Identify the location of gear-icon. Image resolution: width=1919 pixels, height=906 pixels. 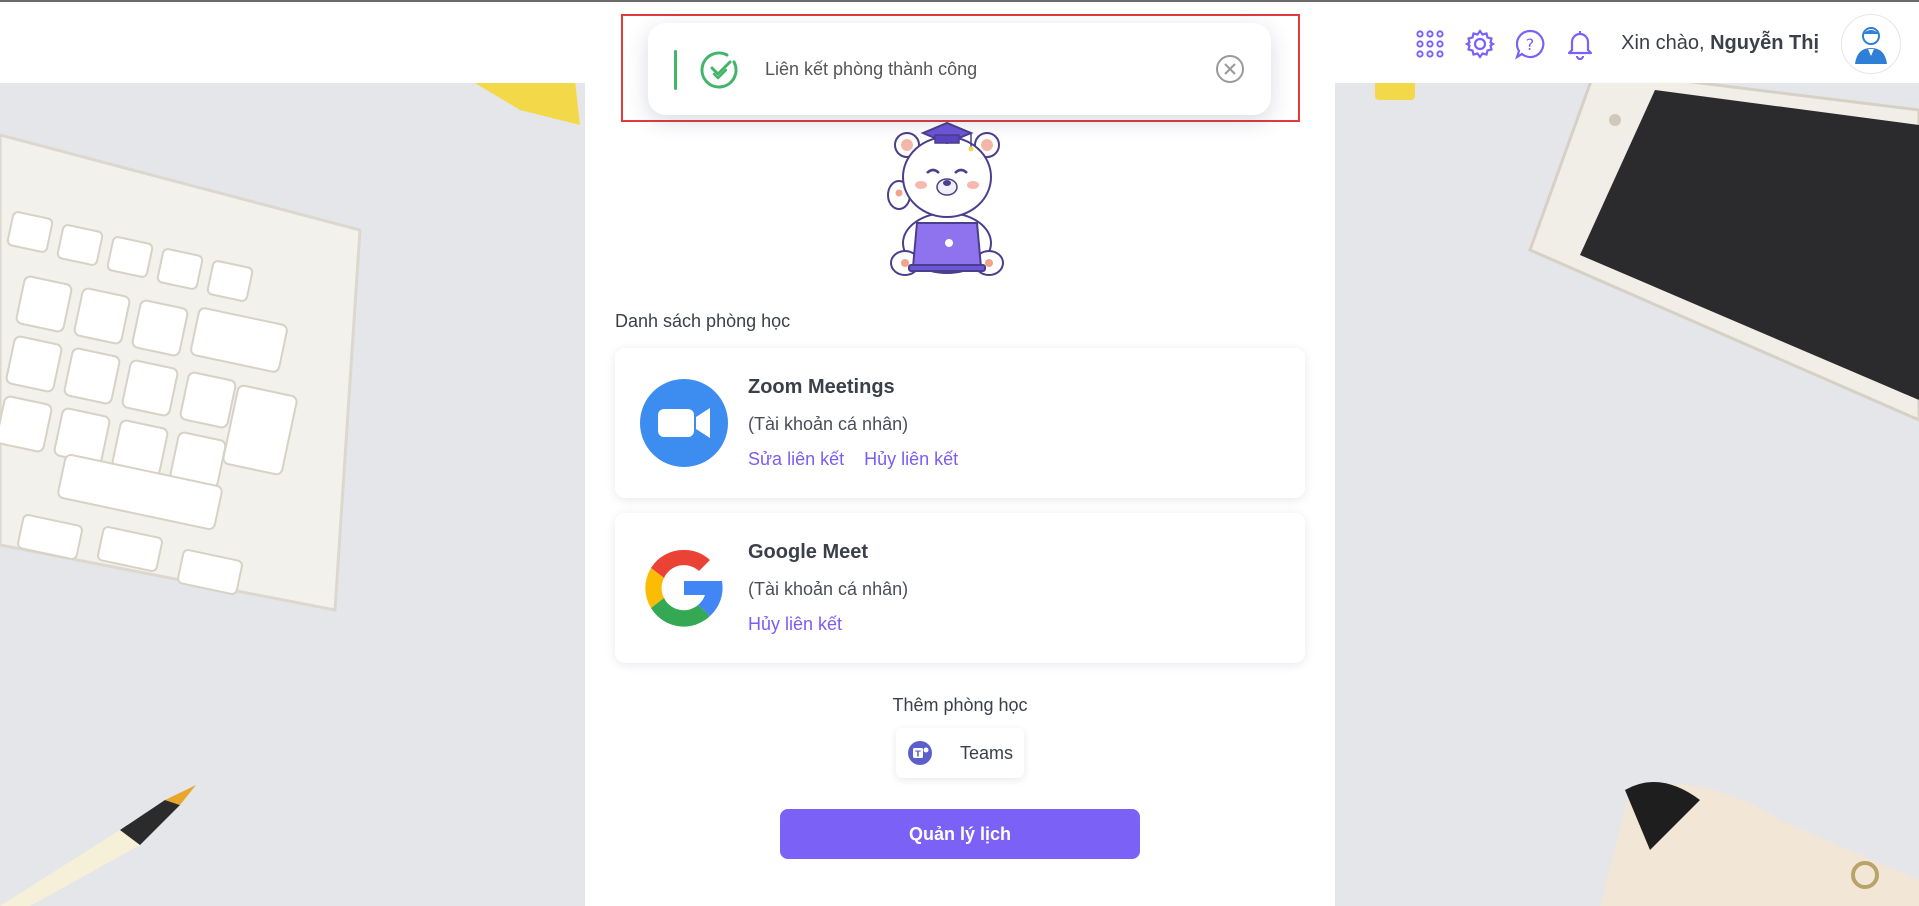
(1480, 44).